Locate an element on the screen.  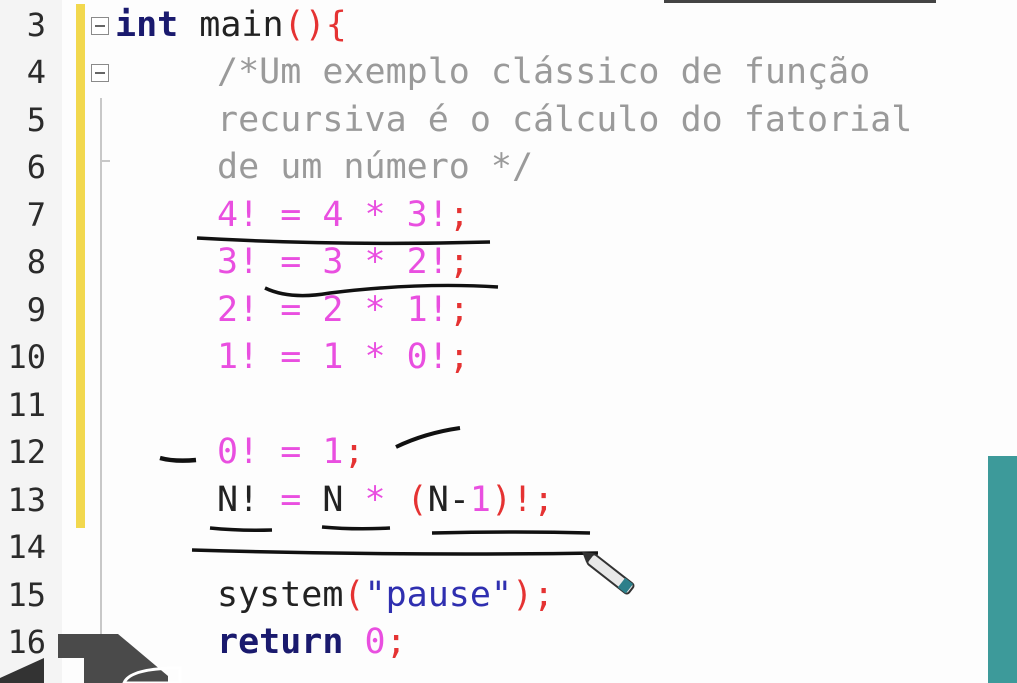
code-line-5: recursiva é o cálculo do fatorial is located at coordinates (564, 120).